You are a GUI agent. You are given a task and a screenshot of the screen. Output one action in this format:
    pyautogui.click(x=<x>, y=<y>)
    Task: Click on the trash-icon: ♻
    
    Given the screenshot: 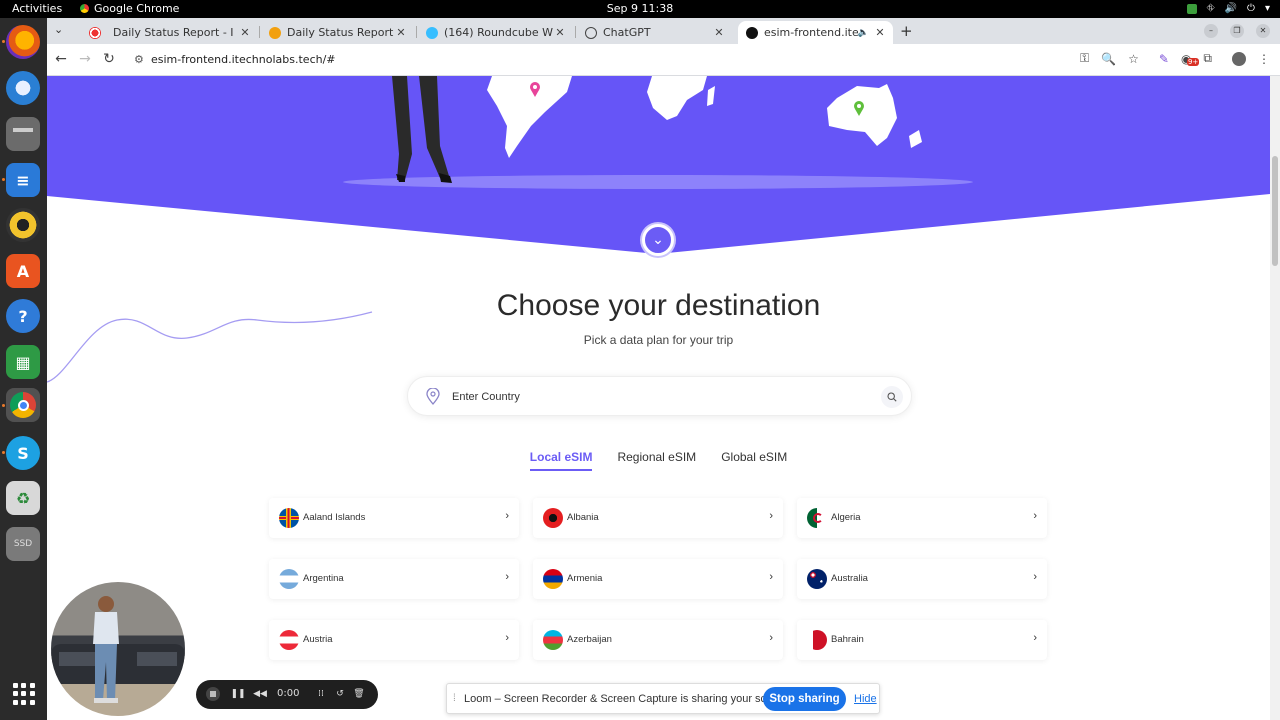 What is the action you would take?
    pyautogui.click(x=23, y=498)
    